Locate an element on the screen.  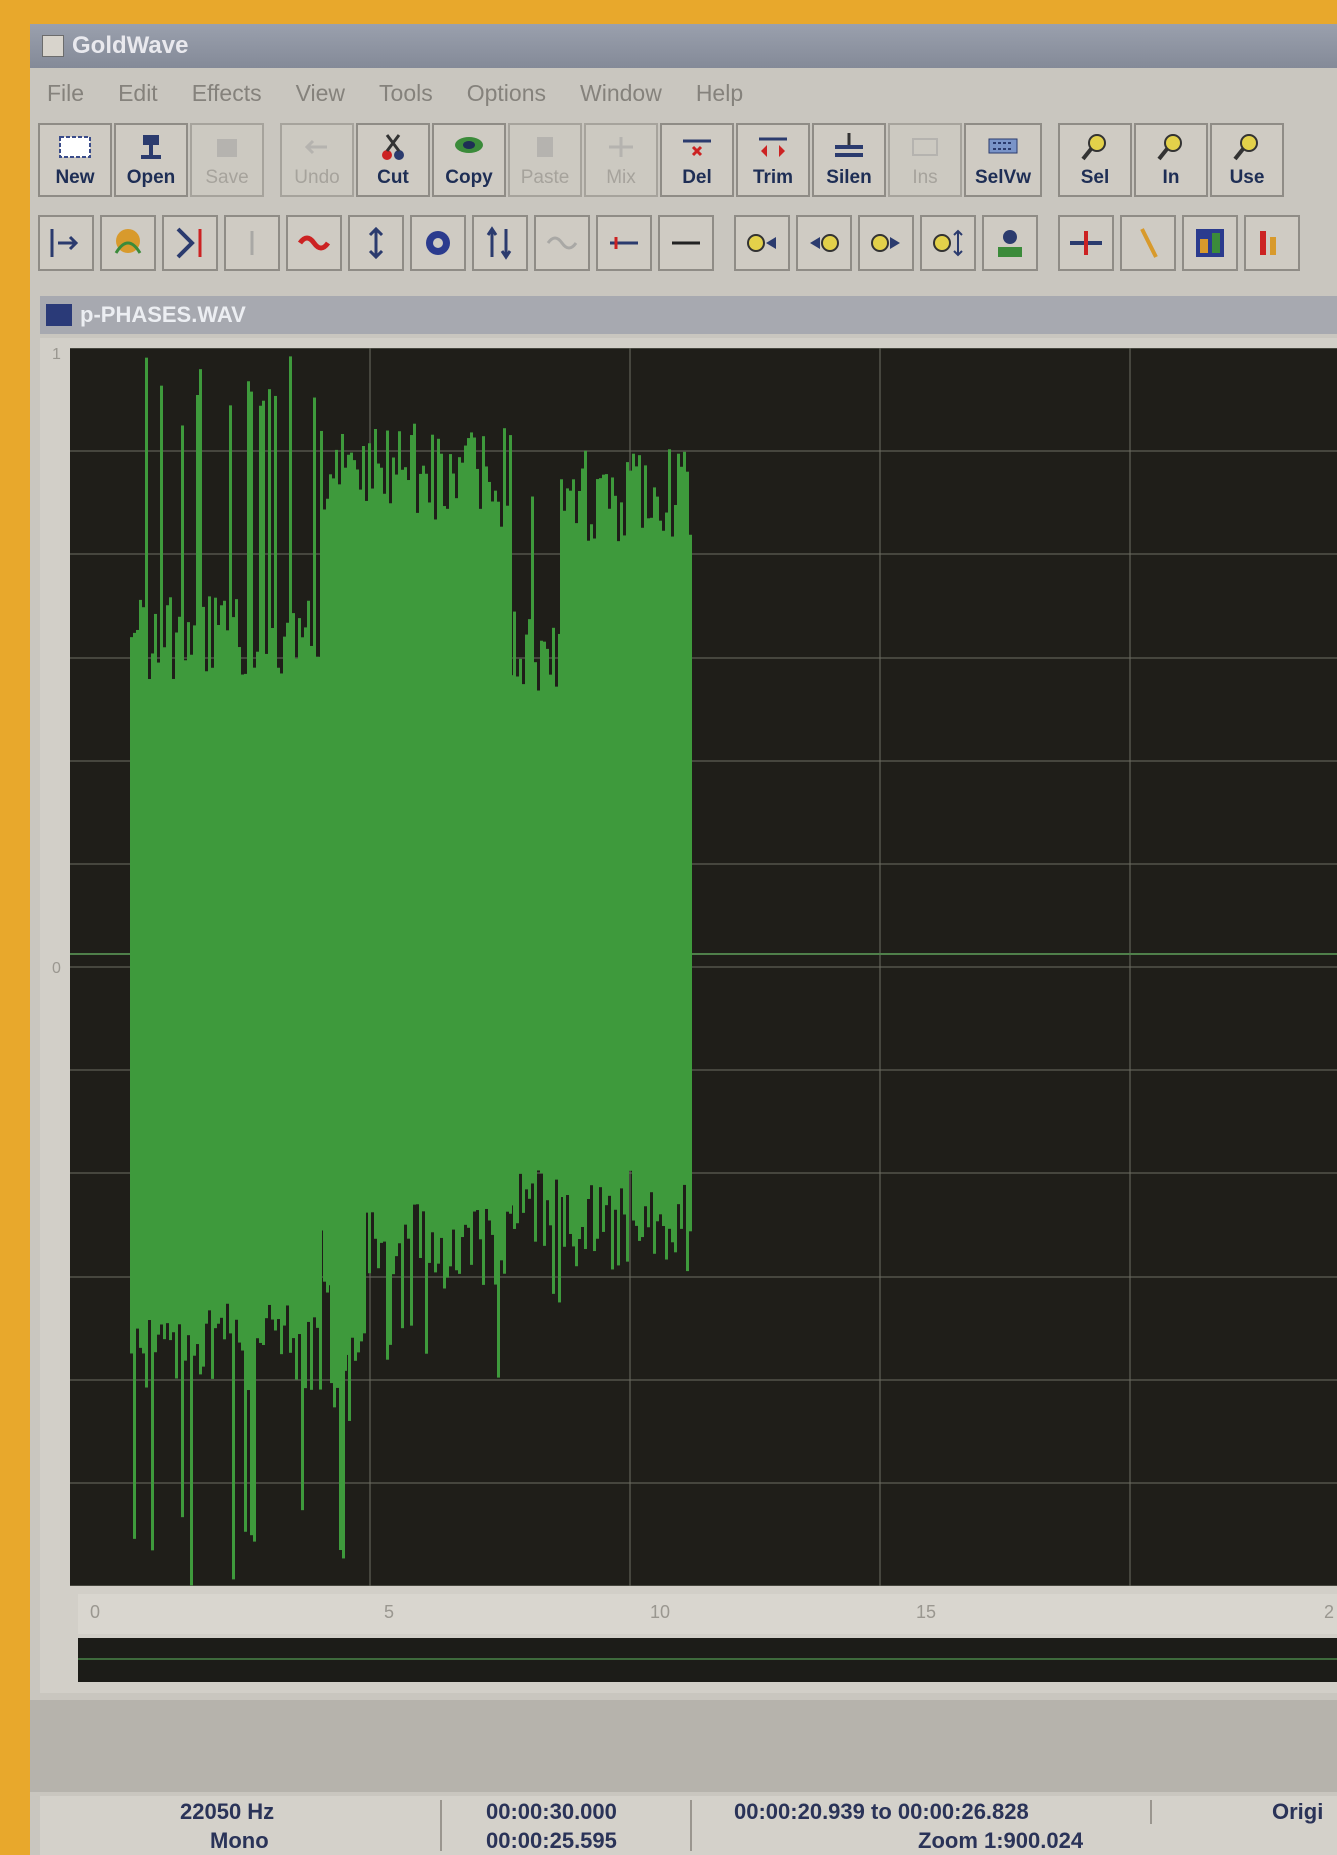
ruler-label-5: 5 is located at coordinates (389, 1612).